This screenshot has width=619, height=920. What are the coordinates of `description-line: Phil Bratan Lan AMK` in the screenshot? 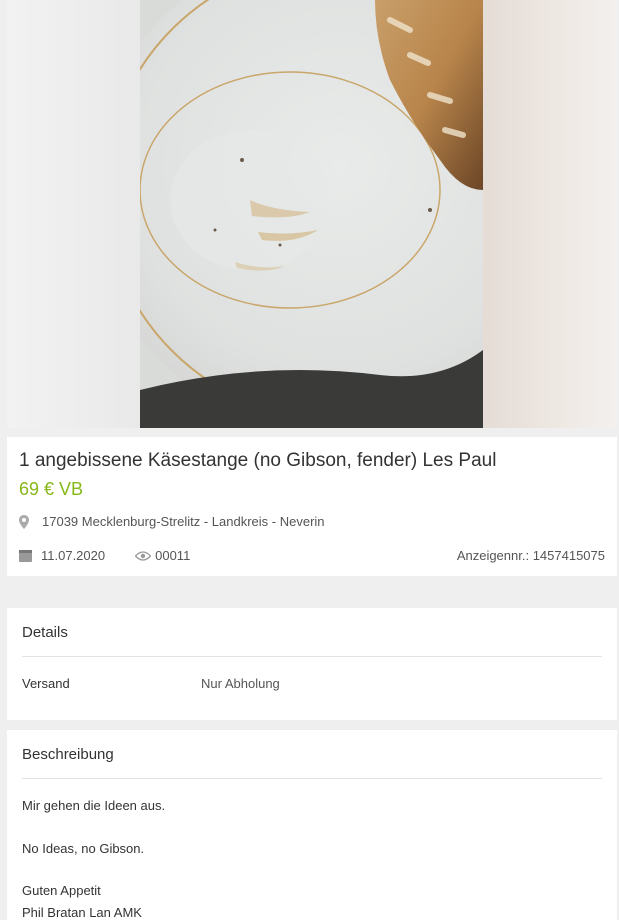 It's located at (82, 912).